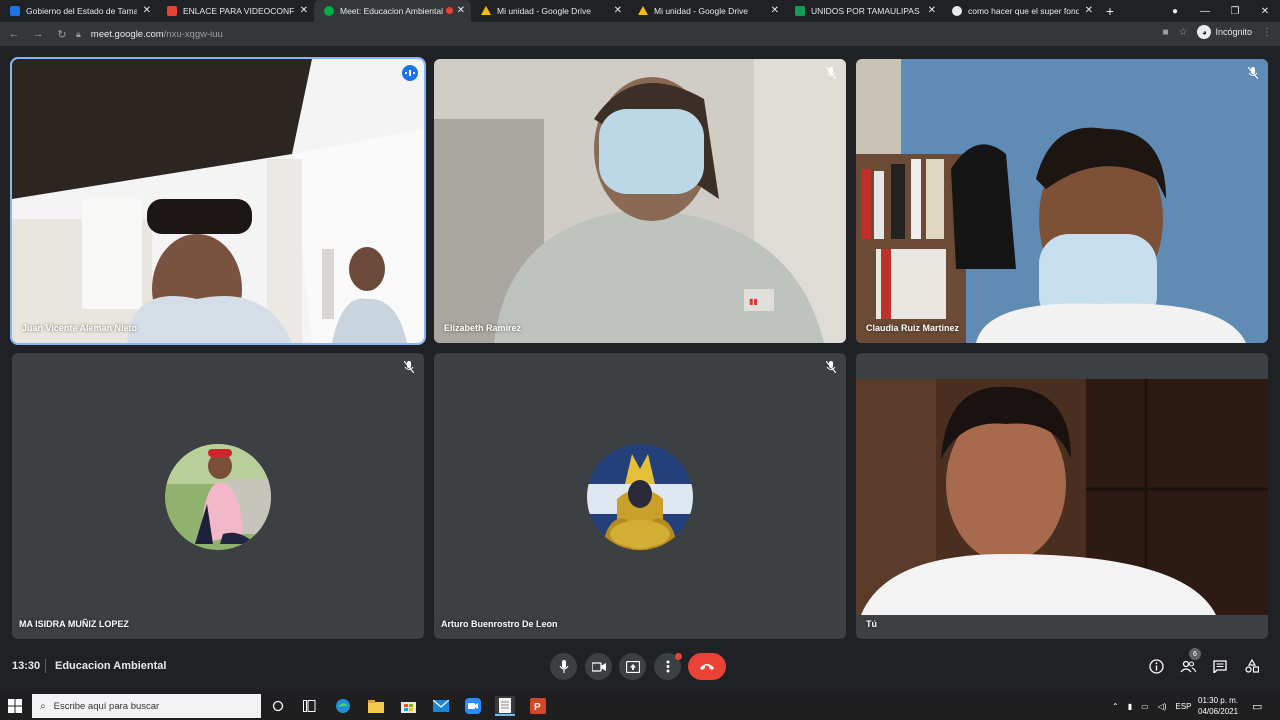 The width and height of the screenshot is (1280, 720). Describe the element at coordinates (38, 34) in the screenshot. I see `forward-icon: →` at that location.